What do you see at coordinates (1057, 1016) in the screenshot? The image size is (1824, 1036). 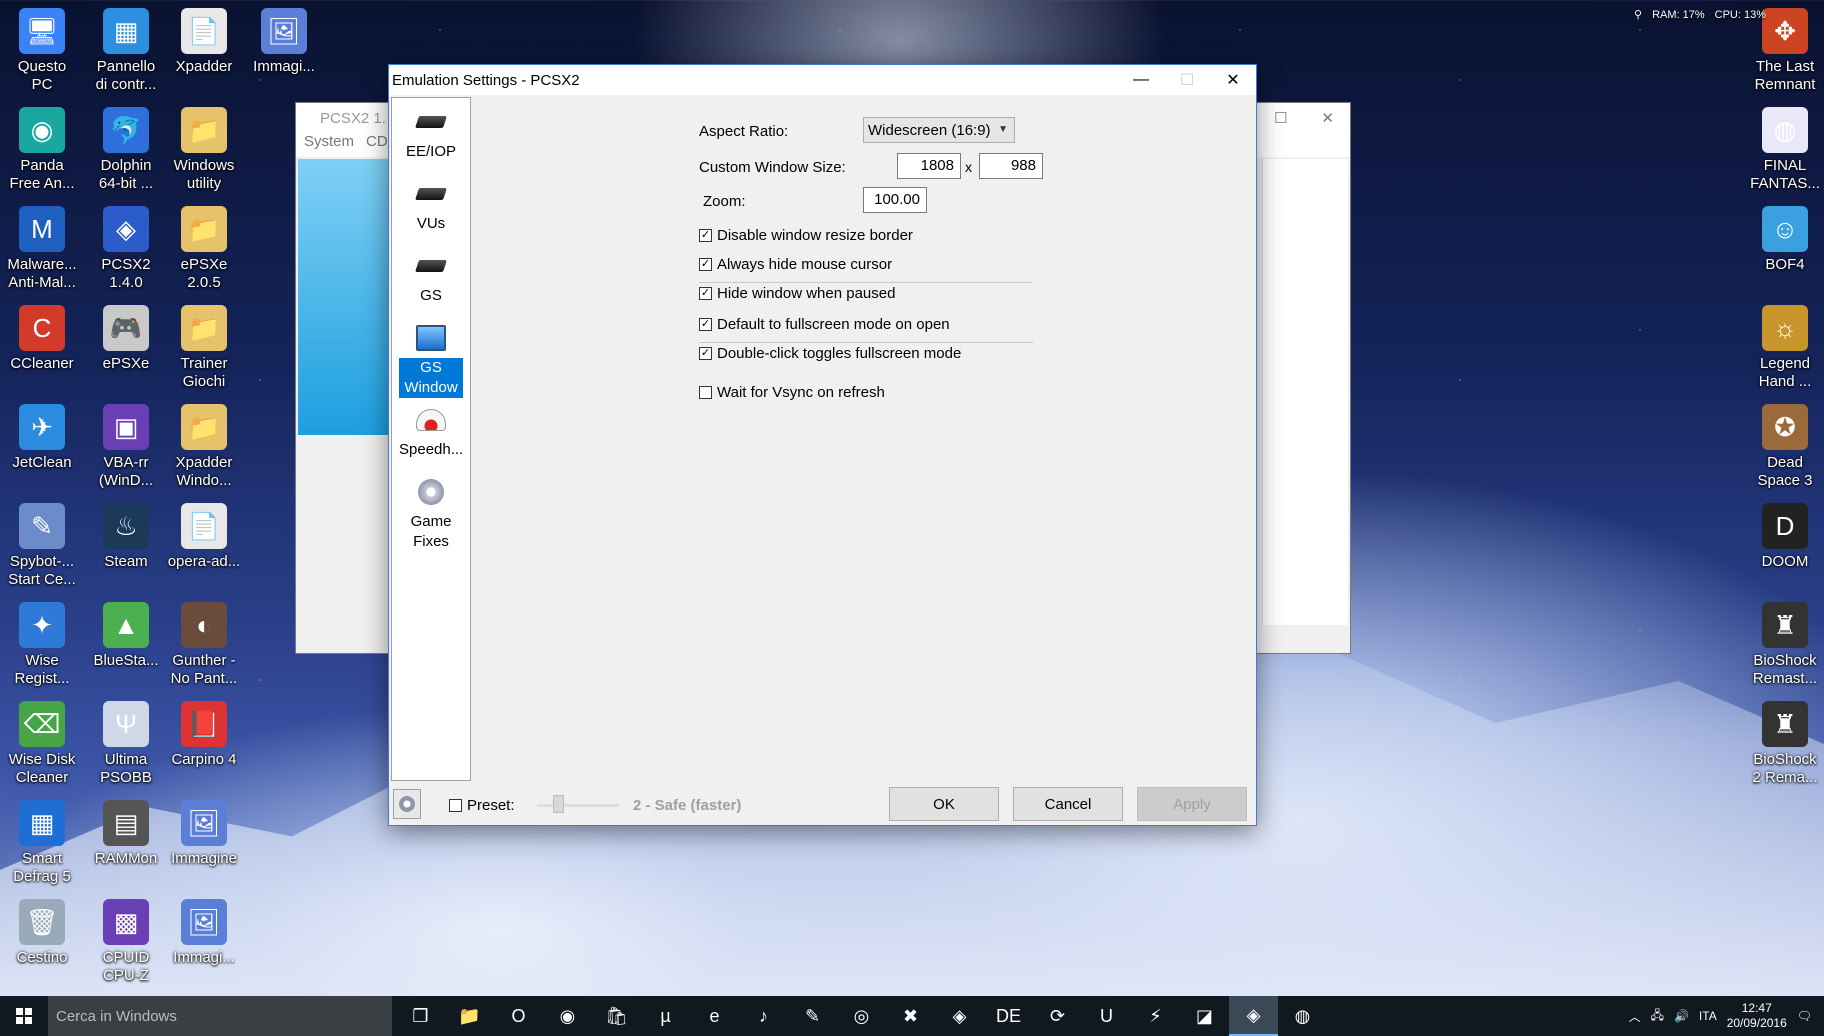 I see `taskbar-app-refresh-icon: ⟳` at bounding box center [1057, 1016].